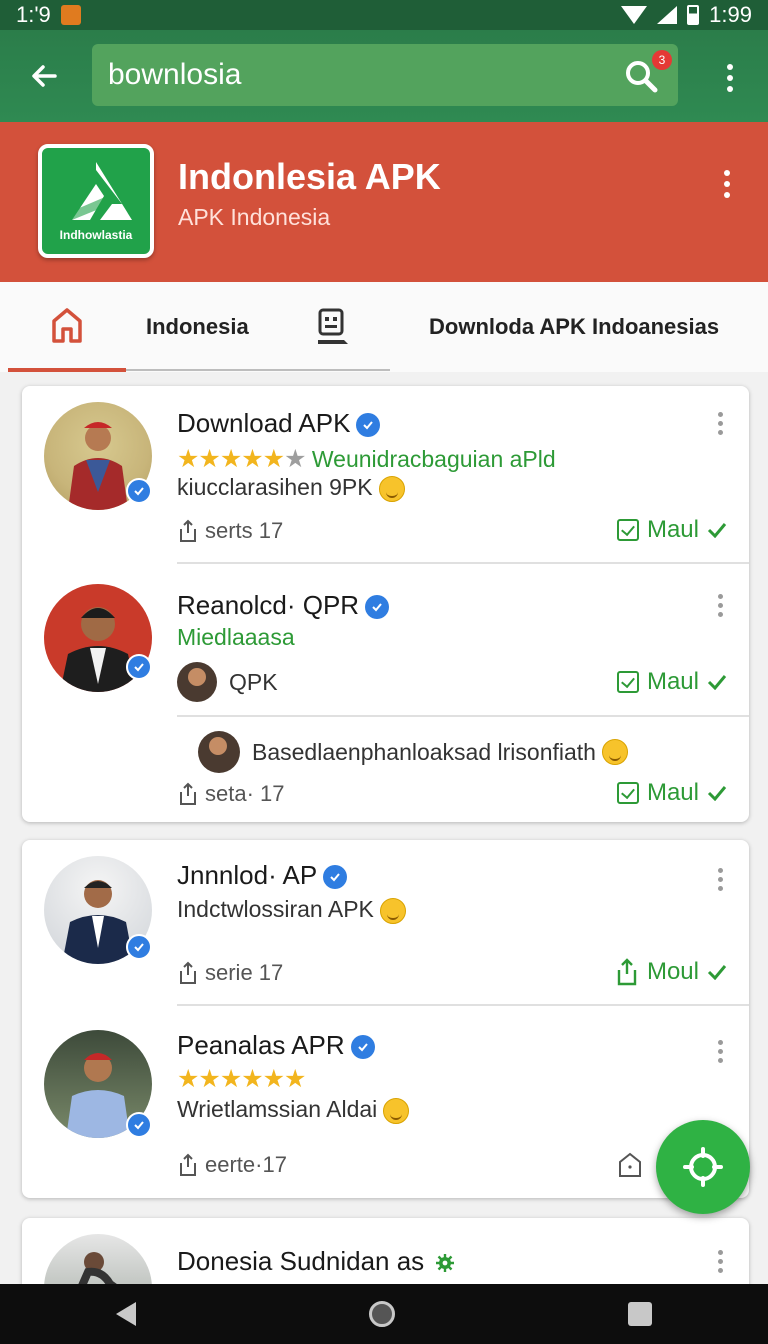 The width and height of the screenshot is (768, 1344). I want to click on search-box: 3, so click(385, 75).